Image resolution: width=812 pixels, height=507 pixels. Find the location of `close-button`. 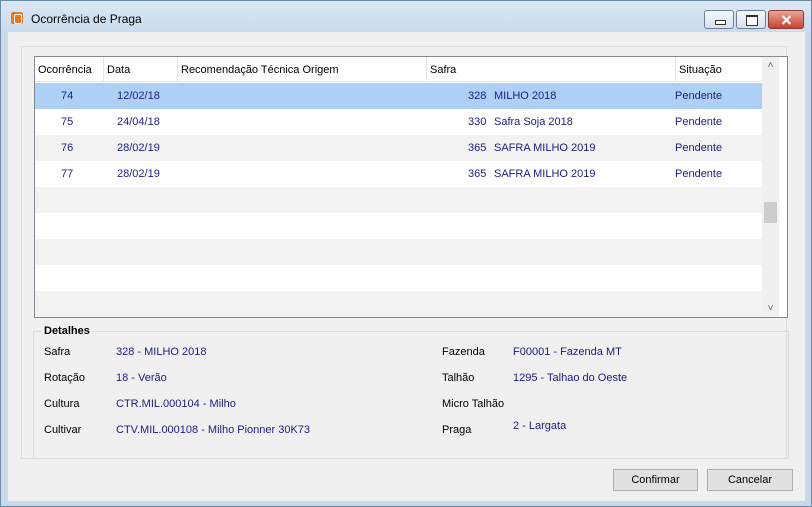

close-button is located at coordinates (786, 19).